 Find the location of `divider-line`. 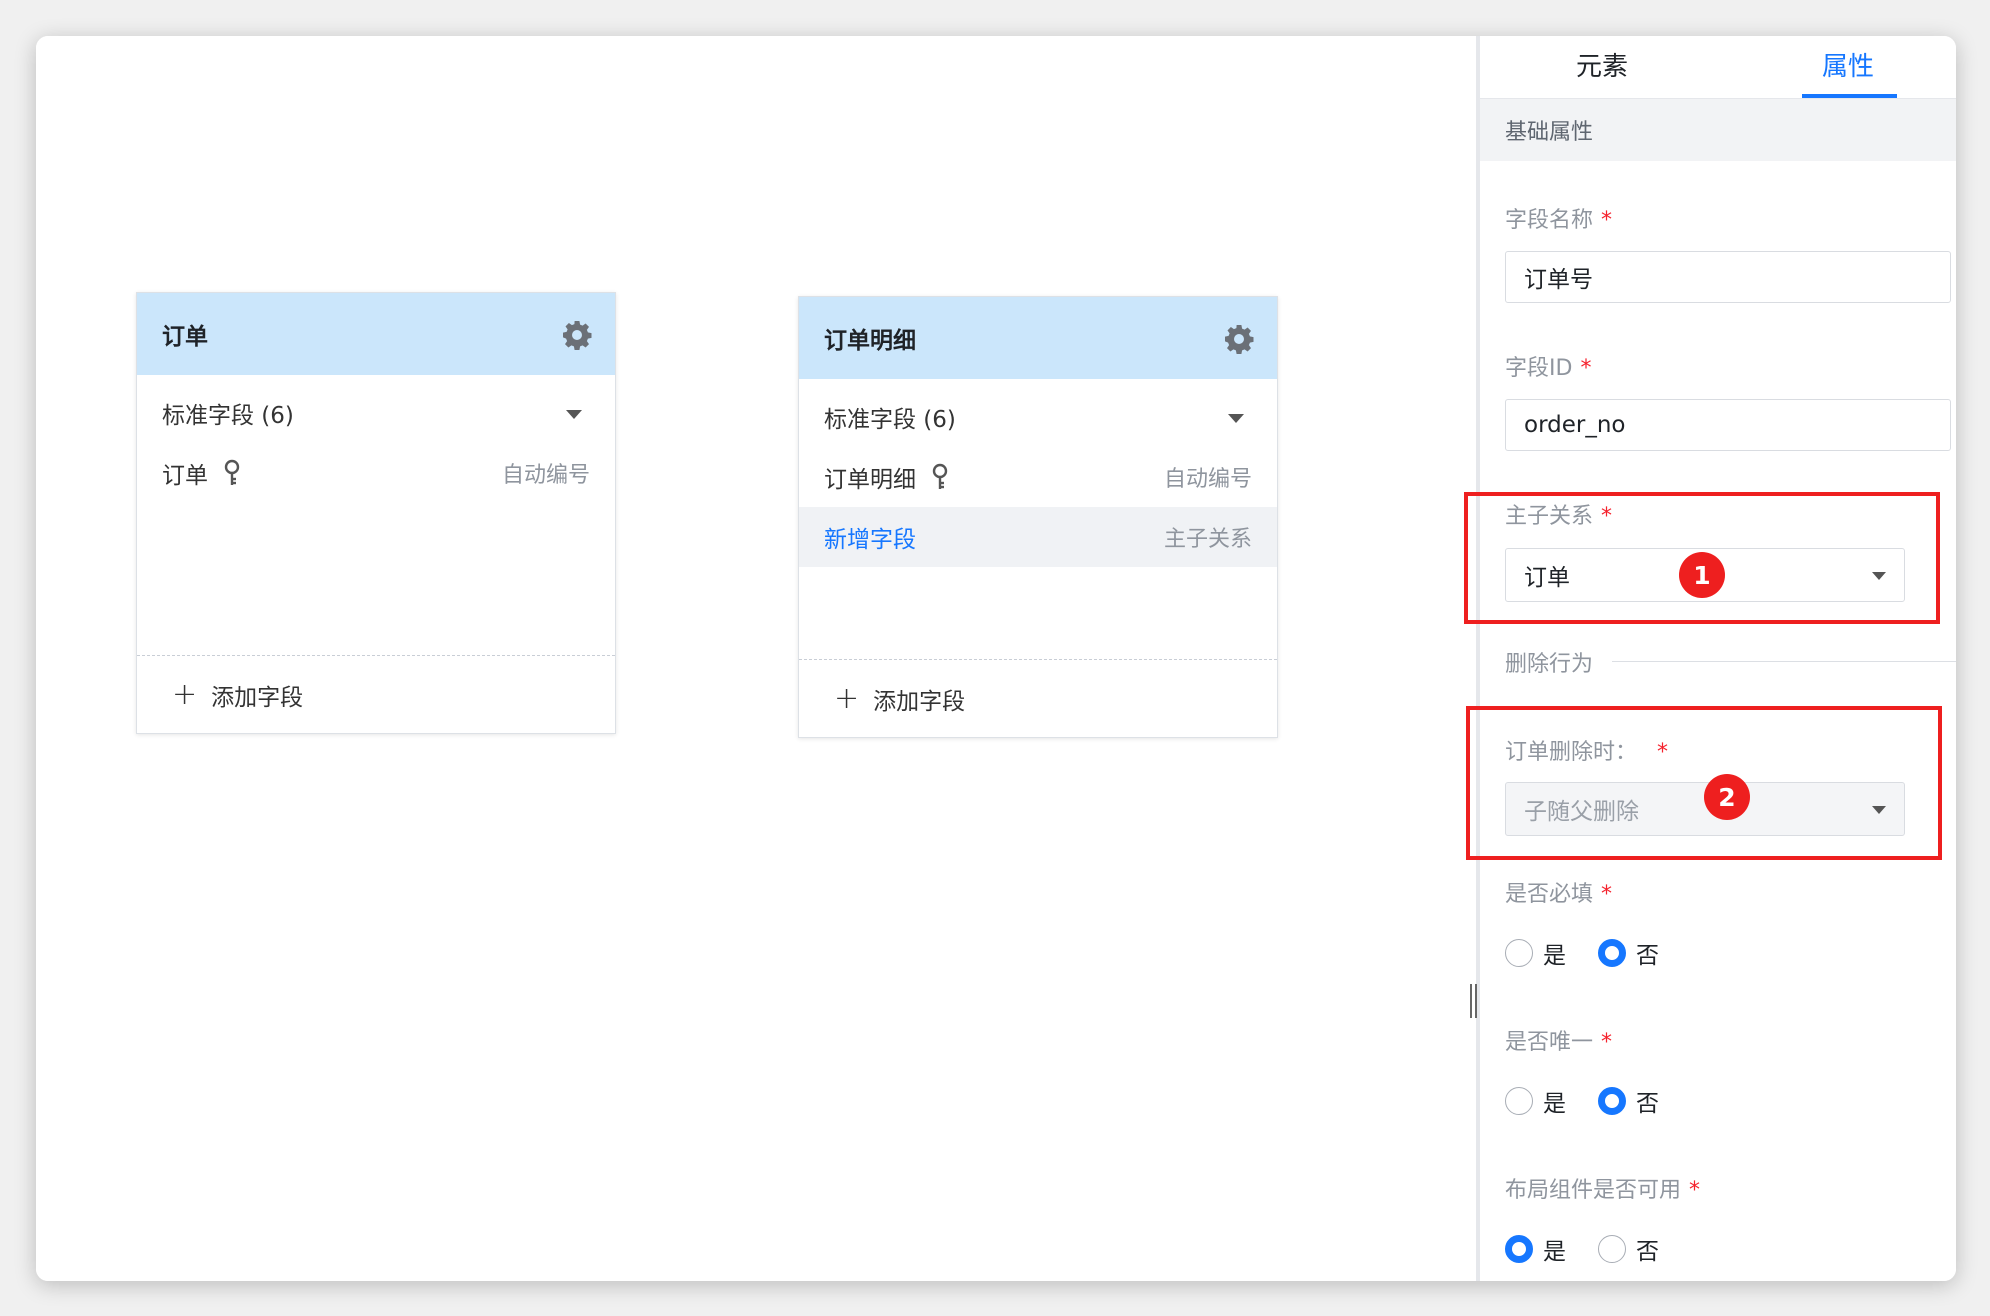

divider-line is located at coordinates (1784, 661).